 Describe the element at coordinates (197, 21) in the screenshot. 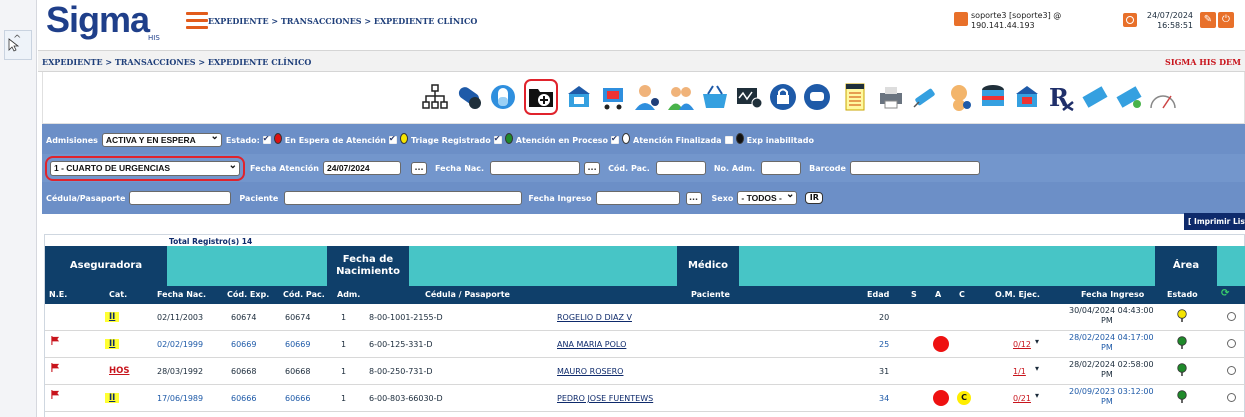

I see `menu-icon` at that location.